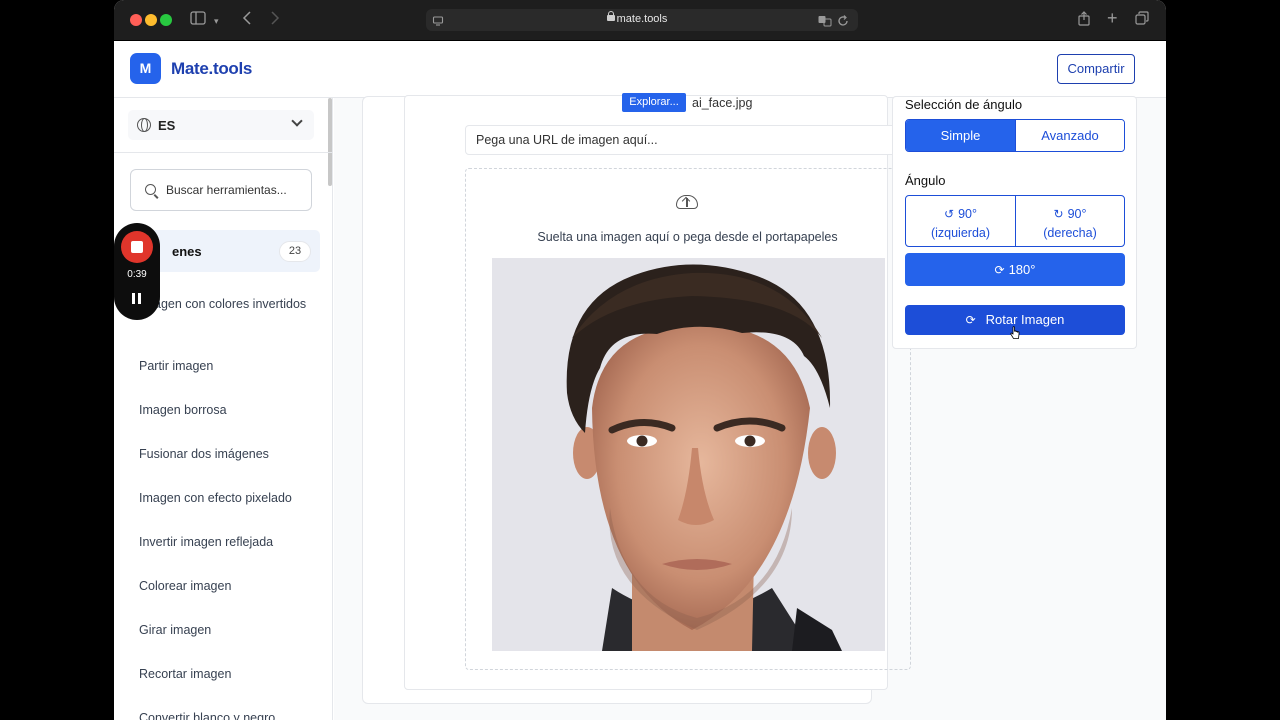 This screenshot has width=1280, height=720. I want to click on selected-filename: ai_face.jpg, so click(722, 103).